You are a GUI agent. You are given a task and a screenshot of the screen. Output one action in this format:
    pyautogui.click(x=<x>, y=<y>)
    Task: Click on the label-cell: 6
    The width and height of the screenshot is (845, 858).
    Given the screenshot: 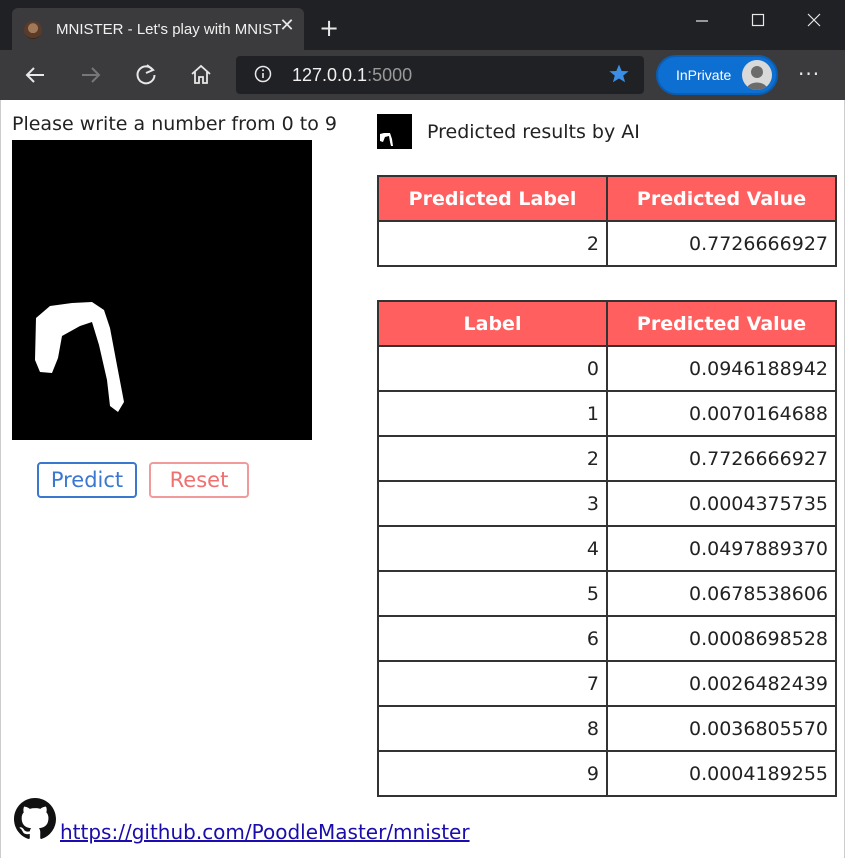 What is the action you would take?
    pyautogui.click(x=492, y=638)
    